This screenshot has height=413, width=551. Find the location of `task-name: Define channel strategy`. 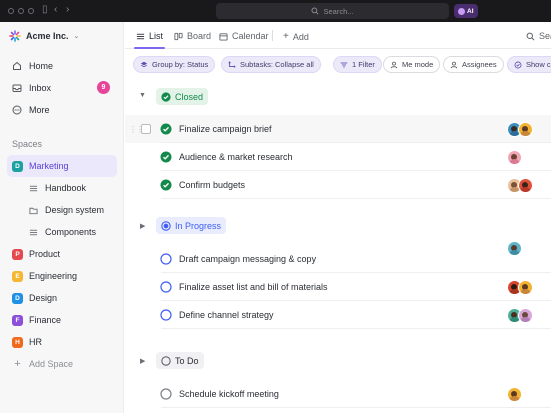

task-name: Define channel strategy is located at coordinates (226, 315).